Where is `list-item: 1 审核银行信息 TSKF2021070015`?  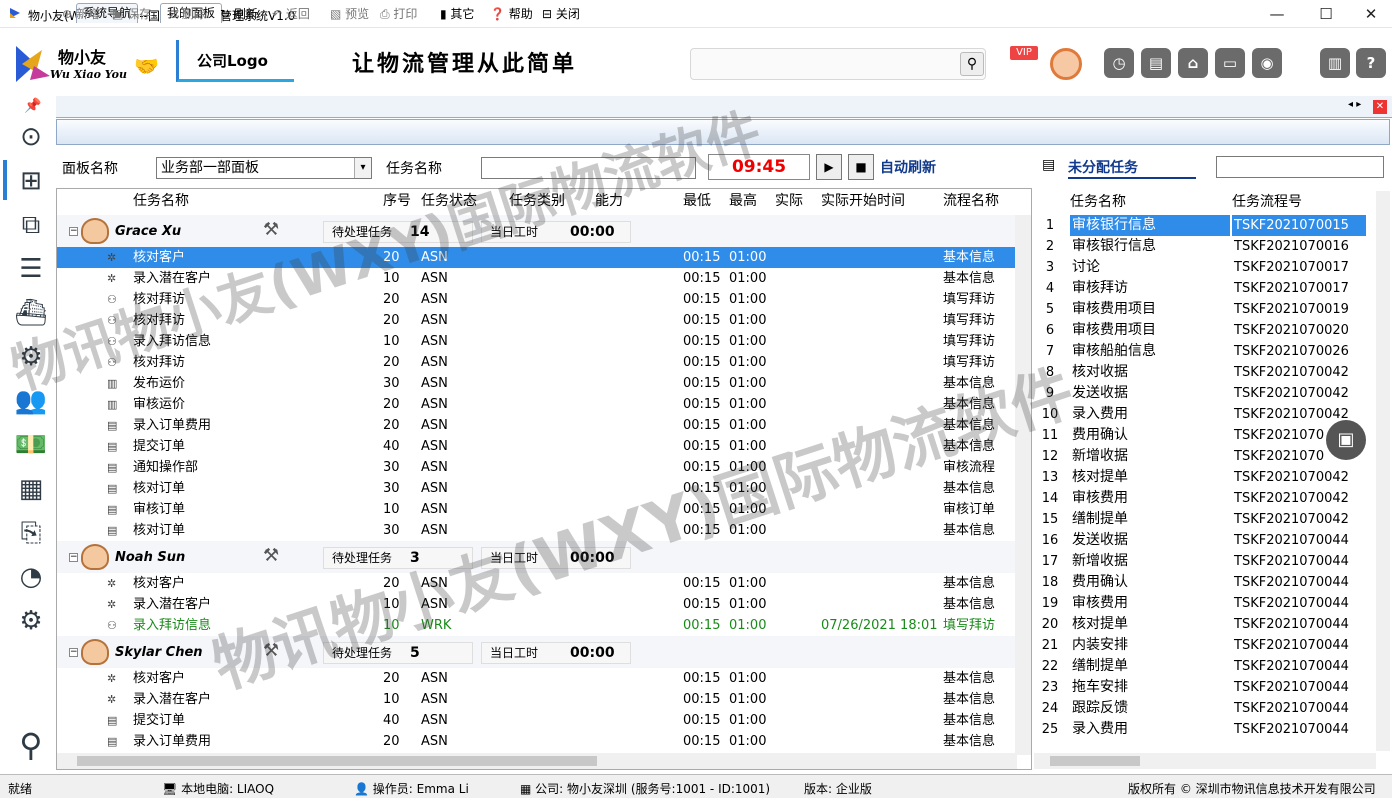 list-item: 1 审核银行信息 TSKF2021070015 is located at coordinates (1206, 225).